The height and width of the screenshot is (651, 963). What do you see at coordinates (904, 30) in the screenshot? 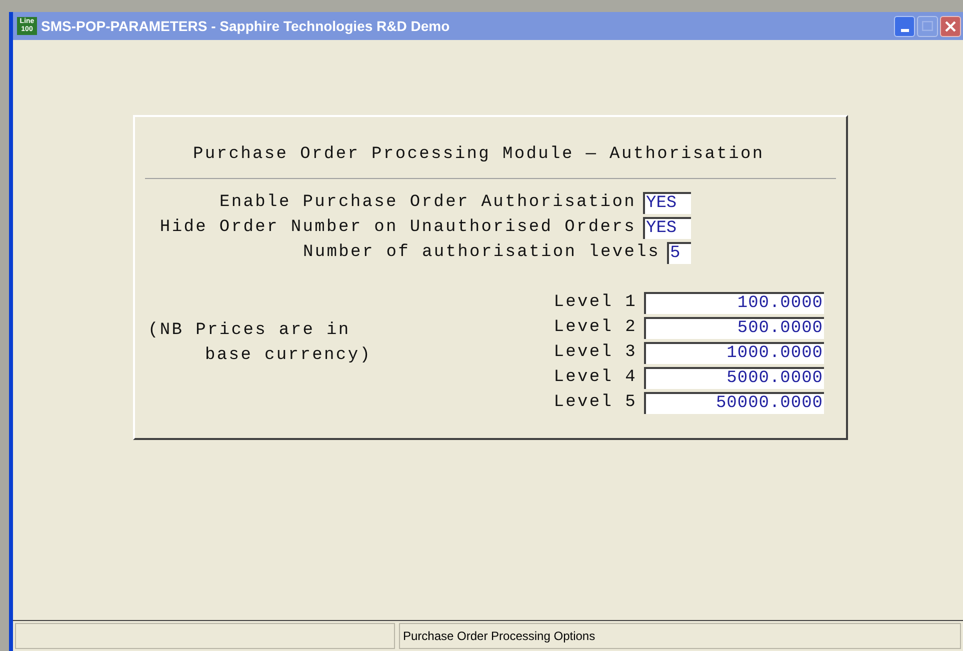
I see `minimize-icon` at bounding box center [904, 30].